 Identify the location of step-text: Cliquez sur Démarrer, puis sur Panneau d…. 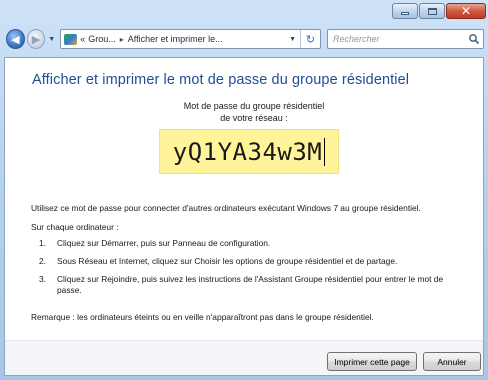
(164, 243).